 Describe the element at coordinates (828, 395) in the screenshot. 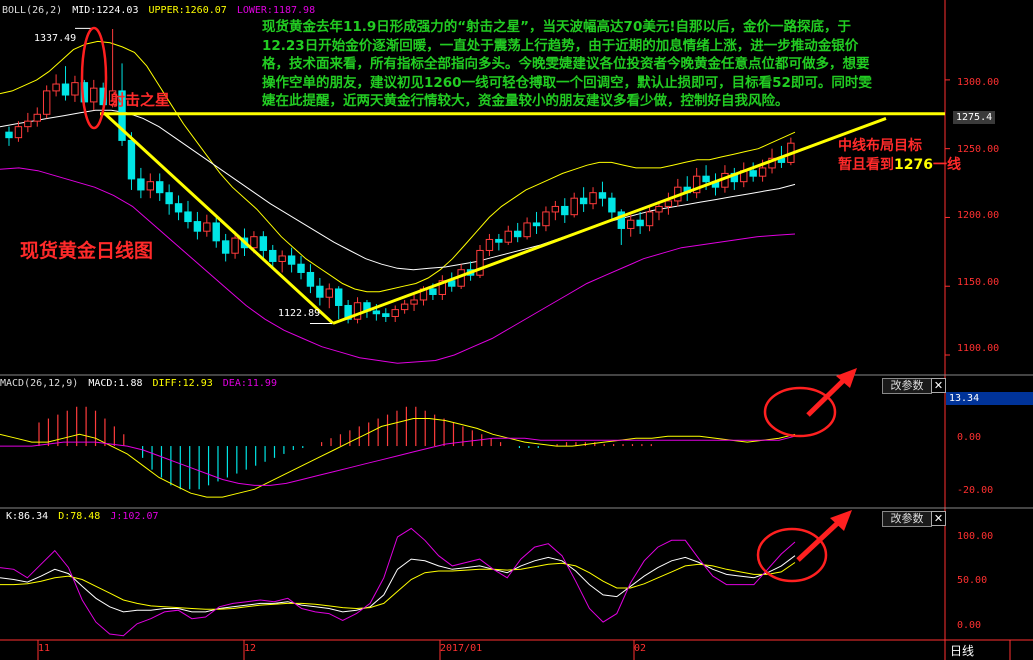

I see `macd-arrow-shaft` at that location.